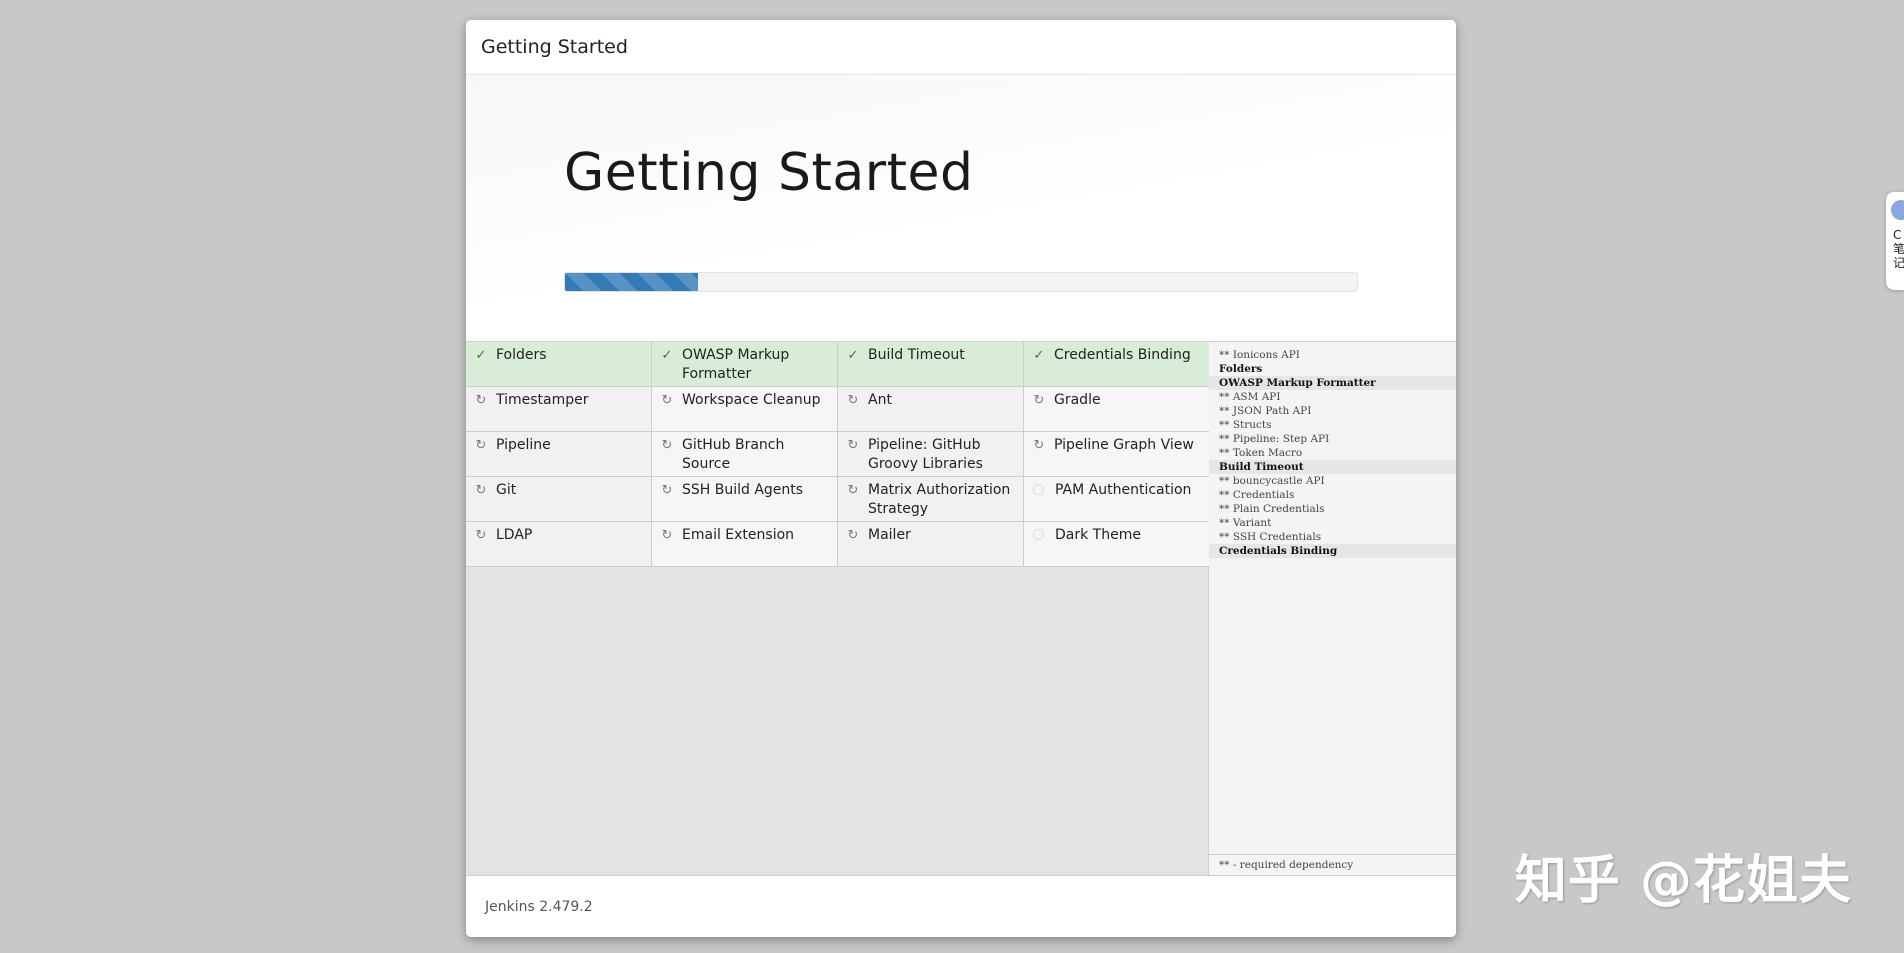  What do you see at coordinates (961, 282) in the screenshot?
I see `install-progress` at bounding box center [961, 282].